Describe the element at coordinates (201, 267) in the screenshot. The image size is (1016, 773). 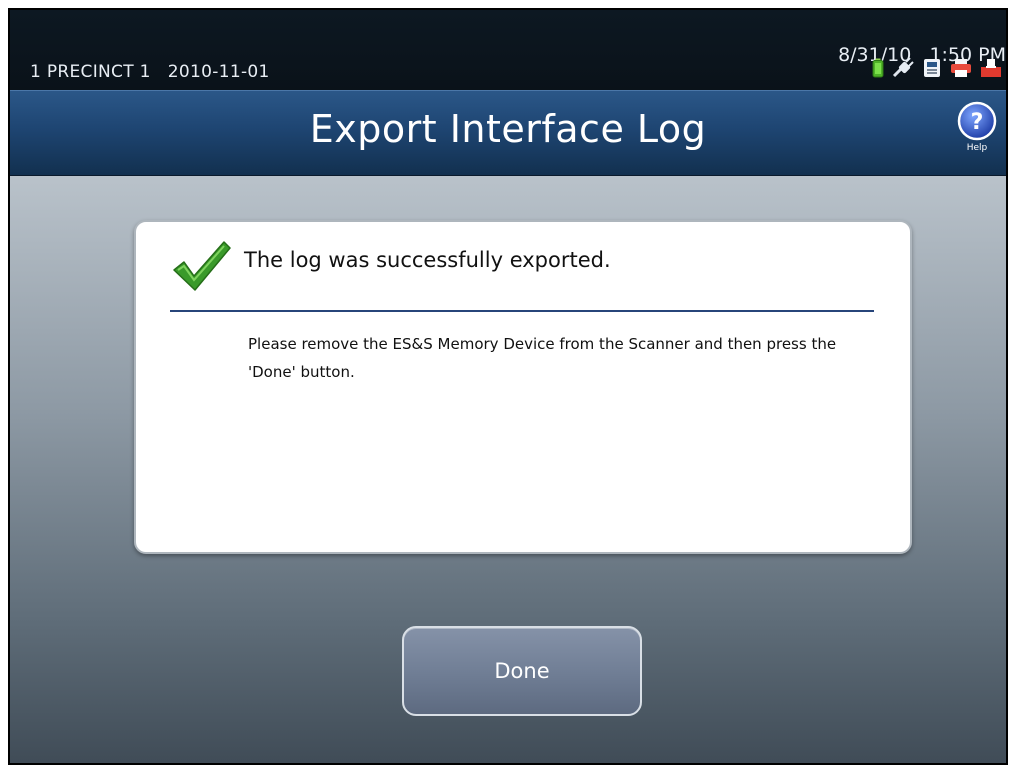
I see `checkmark-icon` at that location.